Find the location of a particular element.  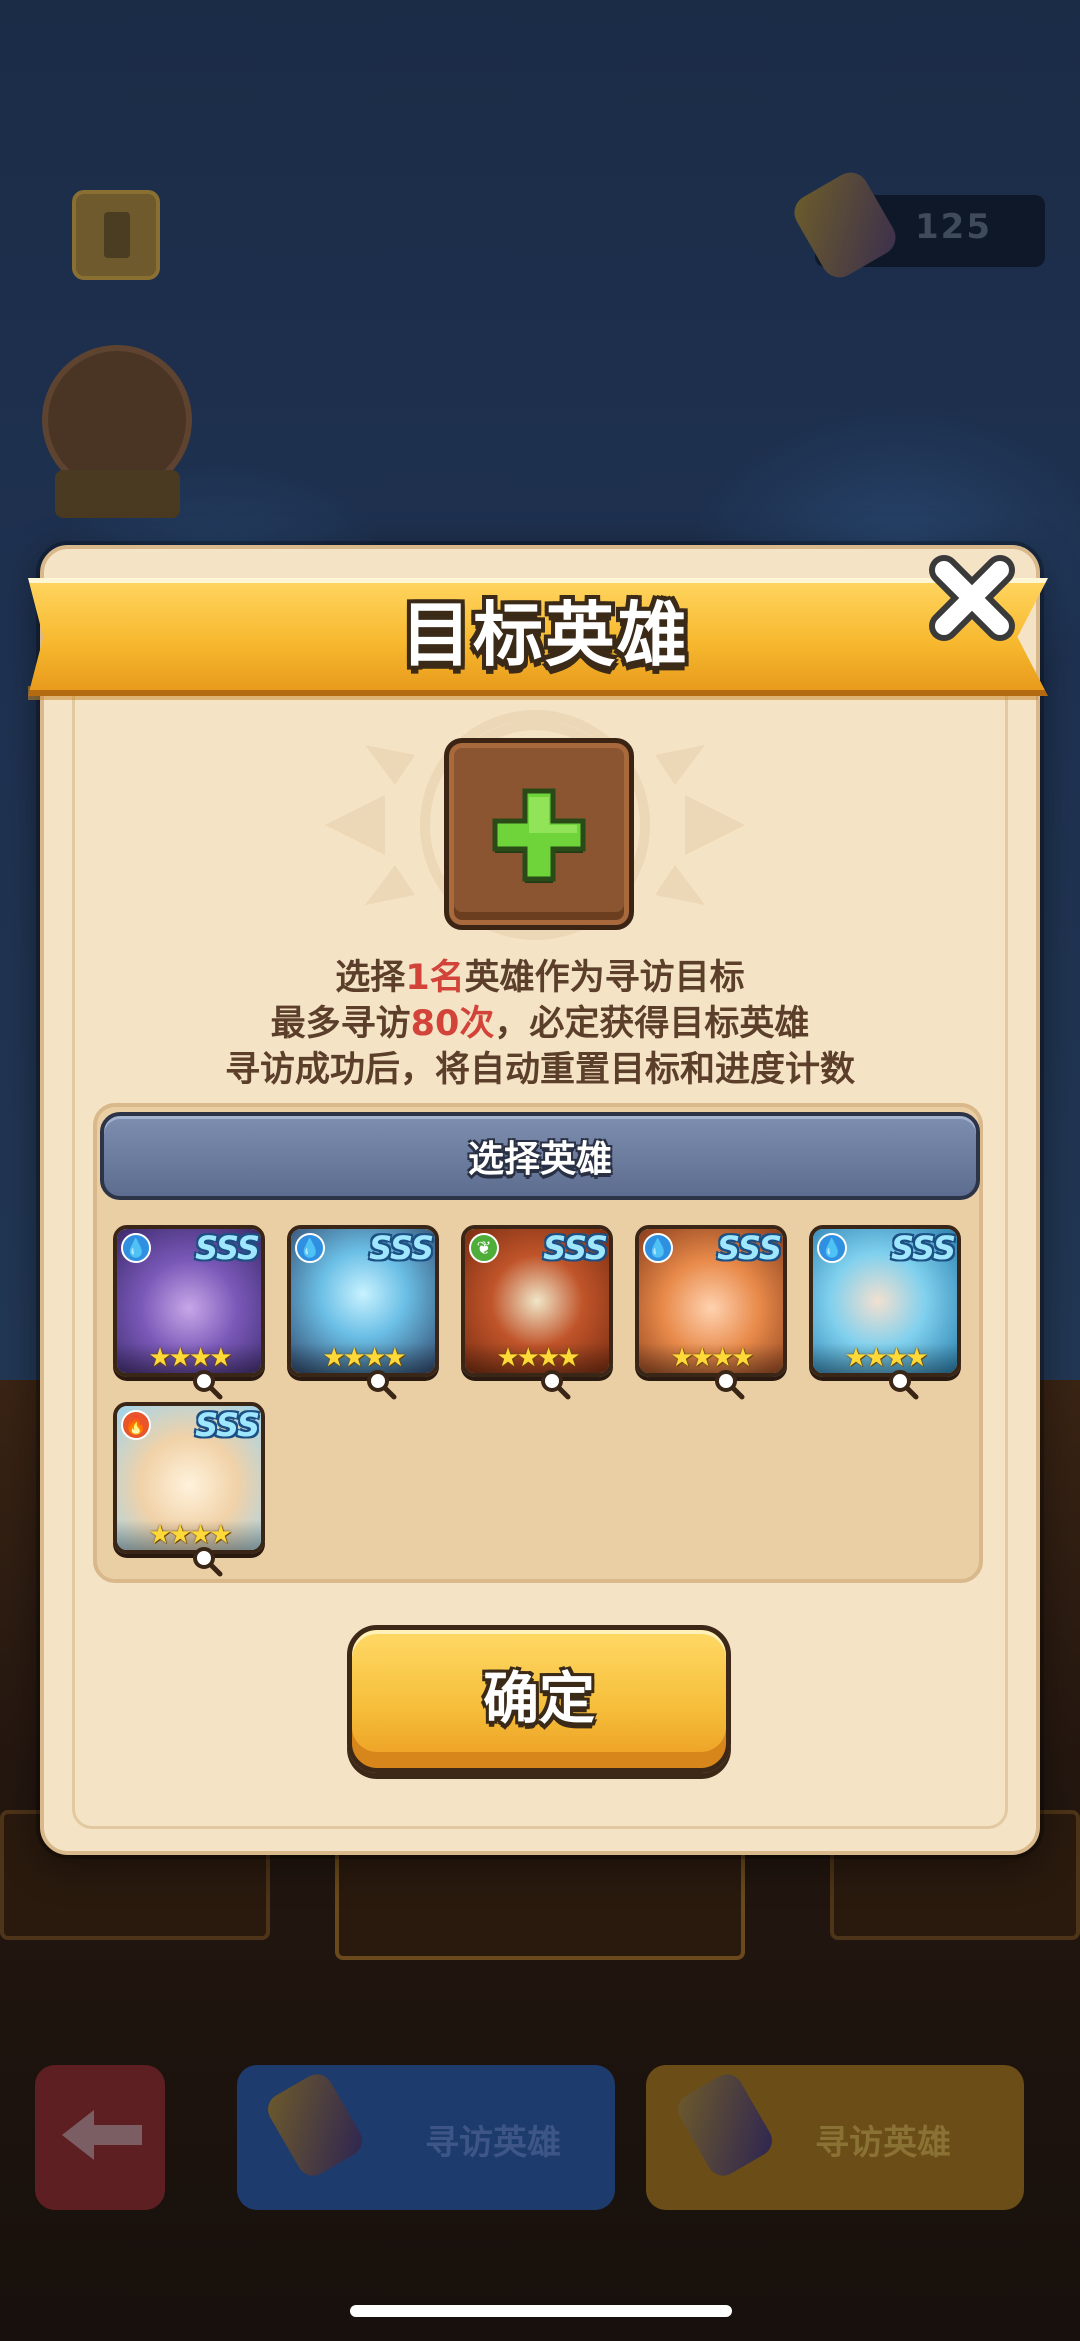

summon-label: 寻访英雄 is located at coordinates (493, 2143).